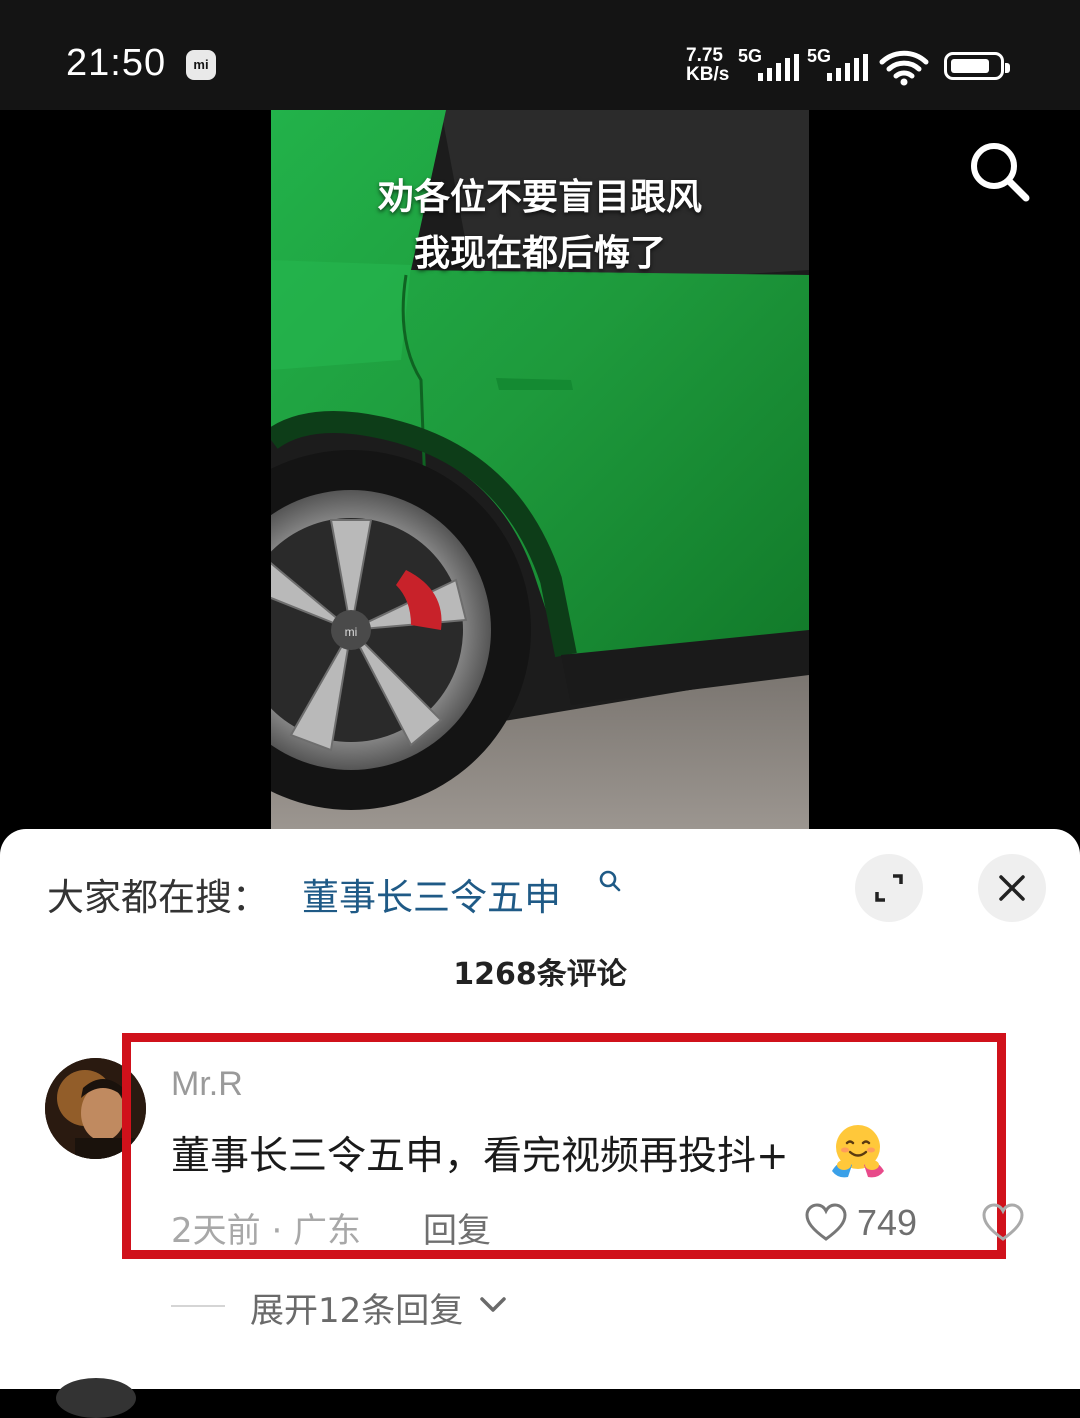  I want to click on wifi-icon, so click(904, 68).